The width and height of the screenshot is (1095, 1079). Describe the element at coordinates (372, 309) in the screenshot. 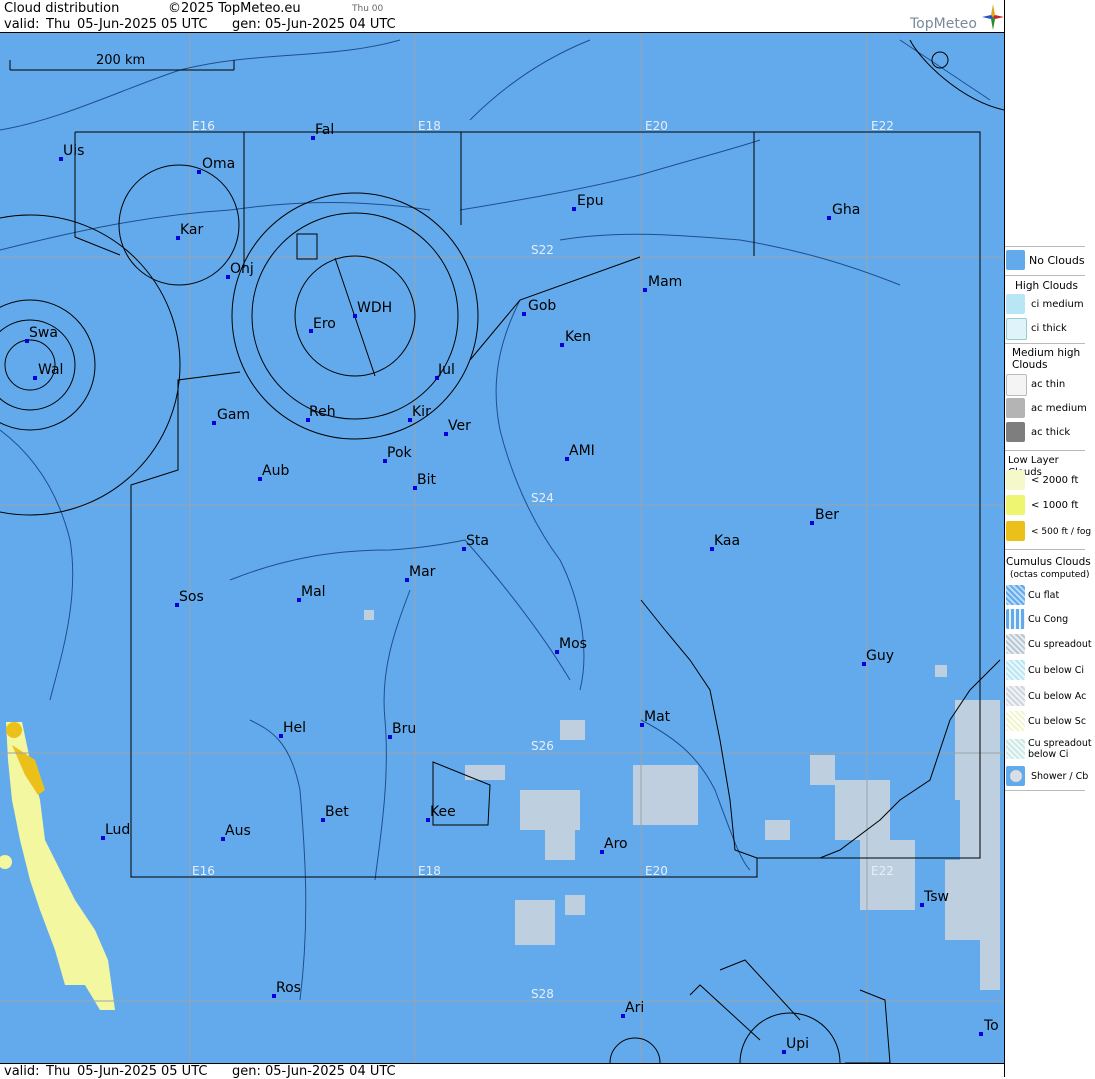

I see `station-wdh: WDH` at that location.